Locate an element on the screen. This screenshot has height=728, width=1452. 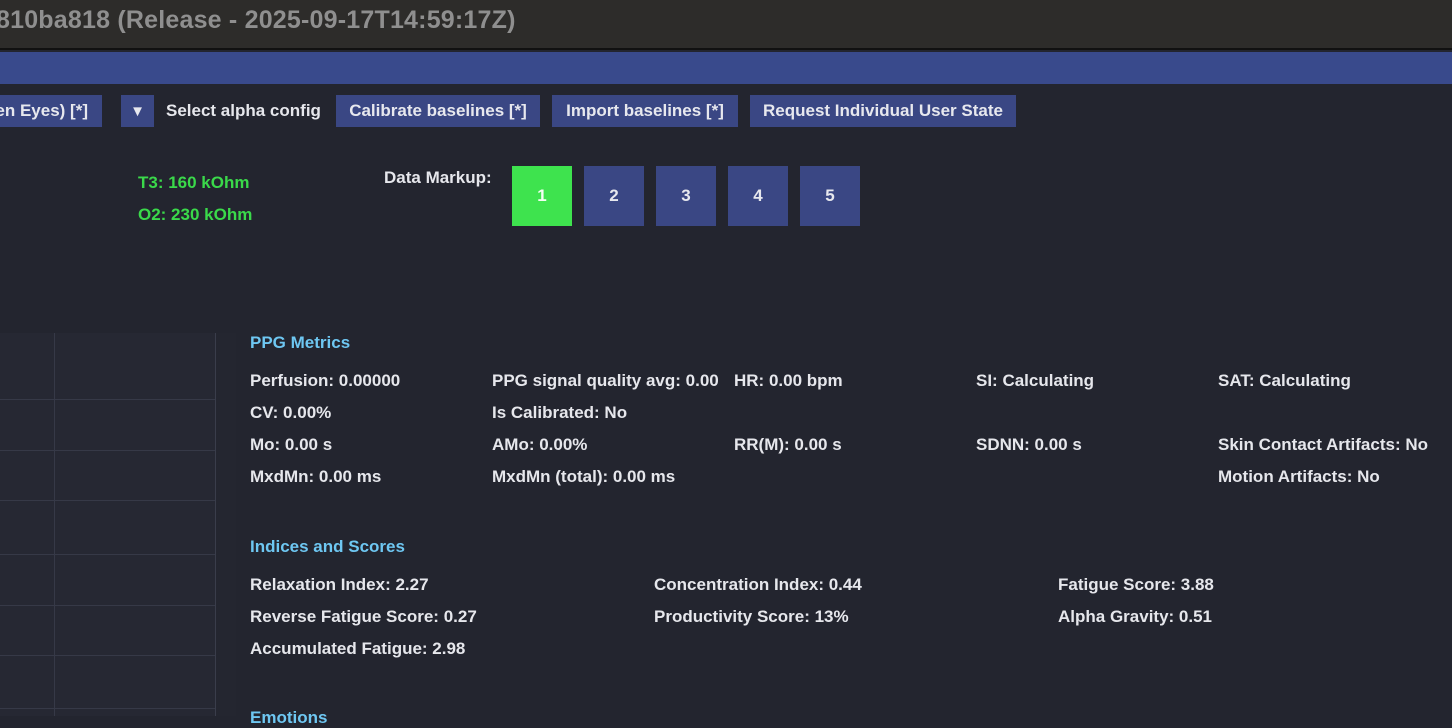
ppg-sat: SAT: Calculating is located at coordinates (1284, 380).